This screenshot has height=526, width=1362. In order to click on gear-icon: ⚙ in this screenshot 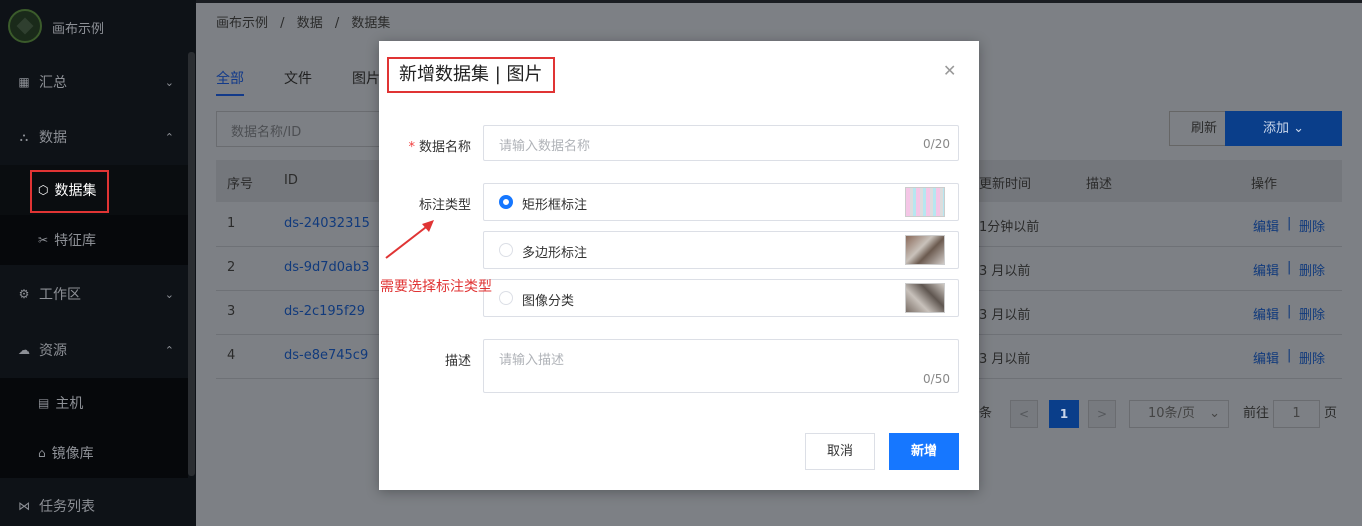, I will do `click(24, 294)`.